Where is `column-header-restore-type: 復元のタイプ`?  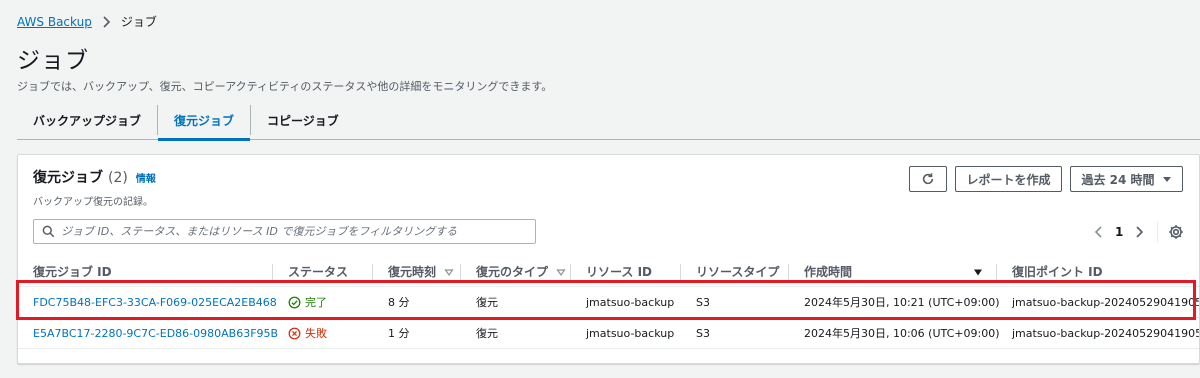 column-header-restore-type: 復元のタイプ is located at coordinates (516, 272).